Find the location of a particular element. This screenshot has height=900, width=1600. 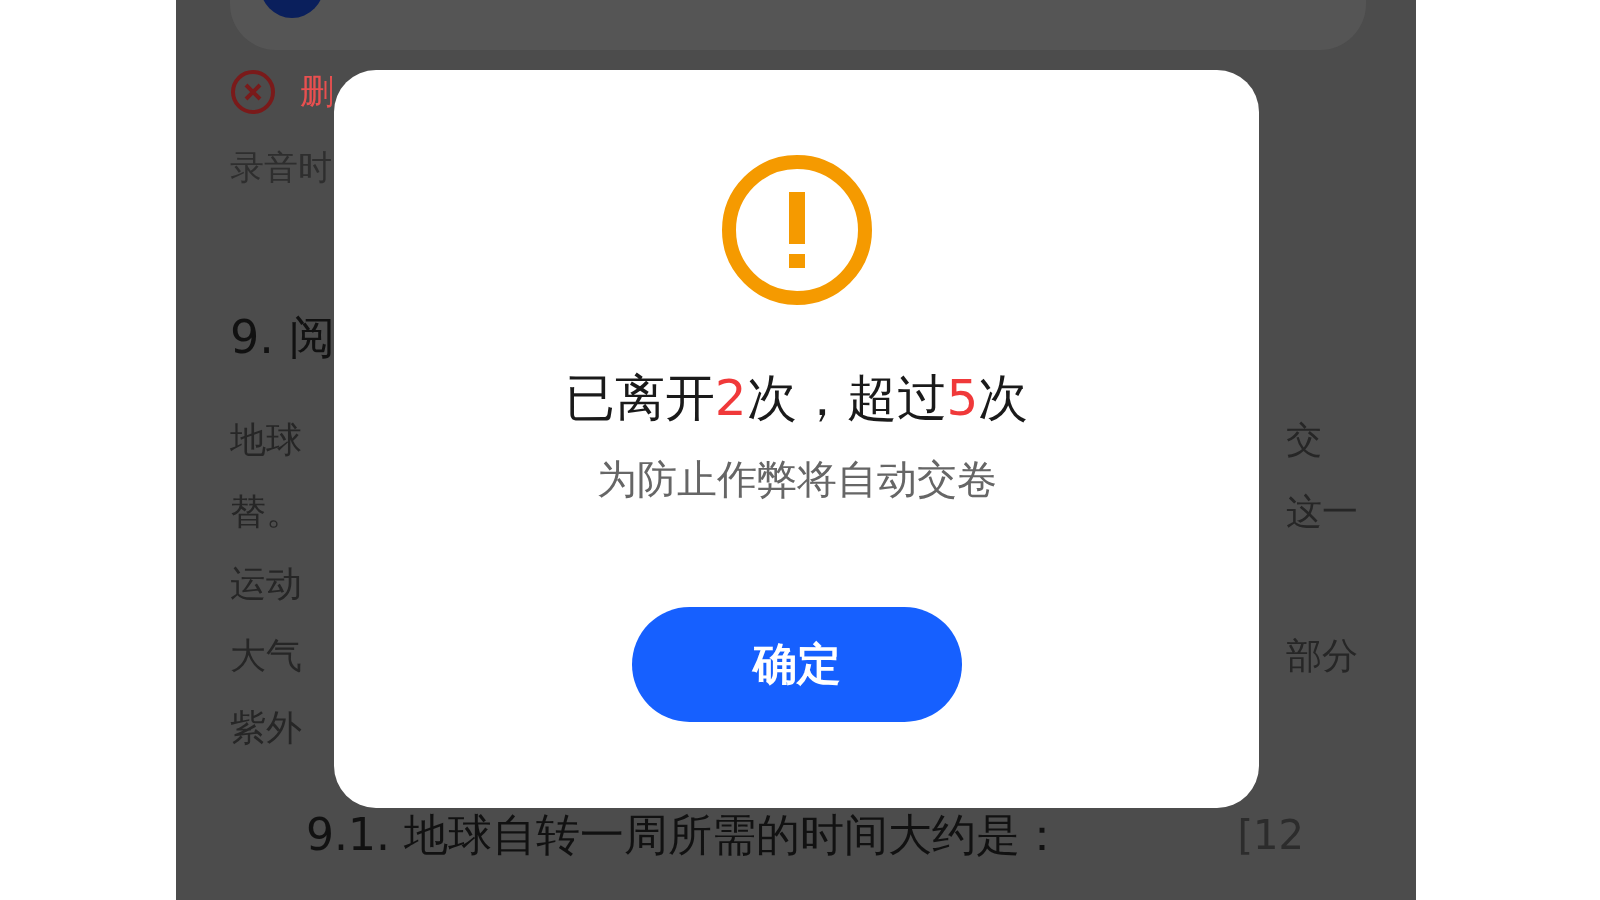

confirm-button: 确定 is located at coordinates (796, 664).